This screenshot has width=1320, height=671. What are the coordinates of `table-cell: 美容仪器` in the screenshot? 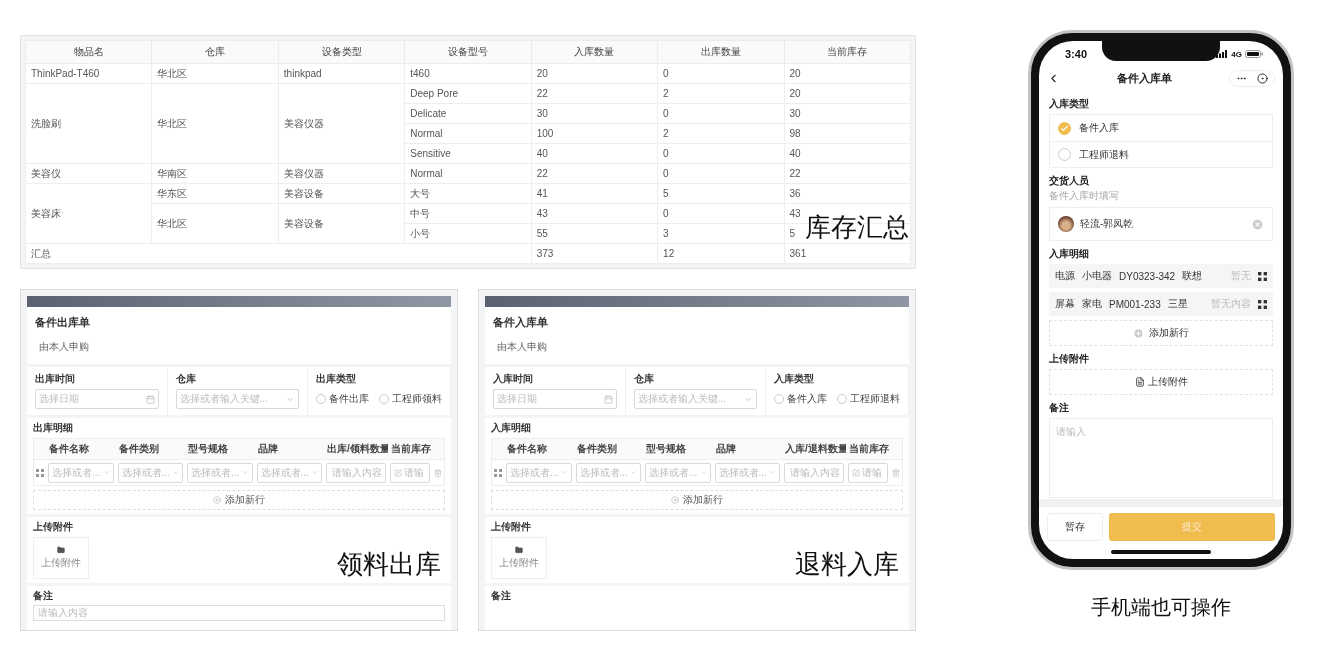 It's located at (341, 123).